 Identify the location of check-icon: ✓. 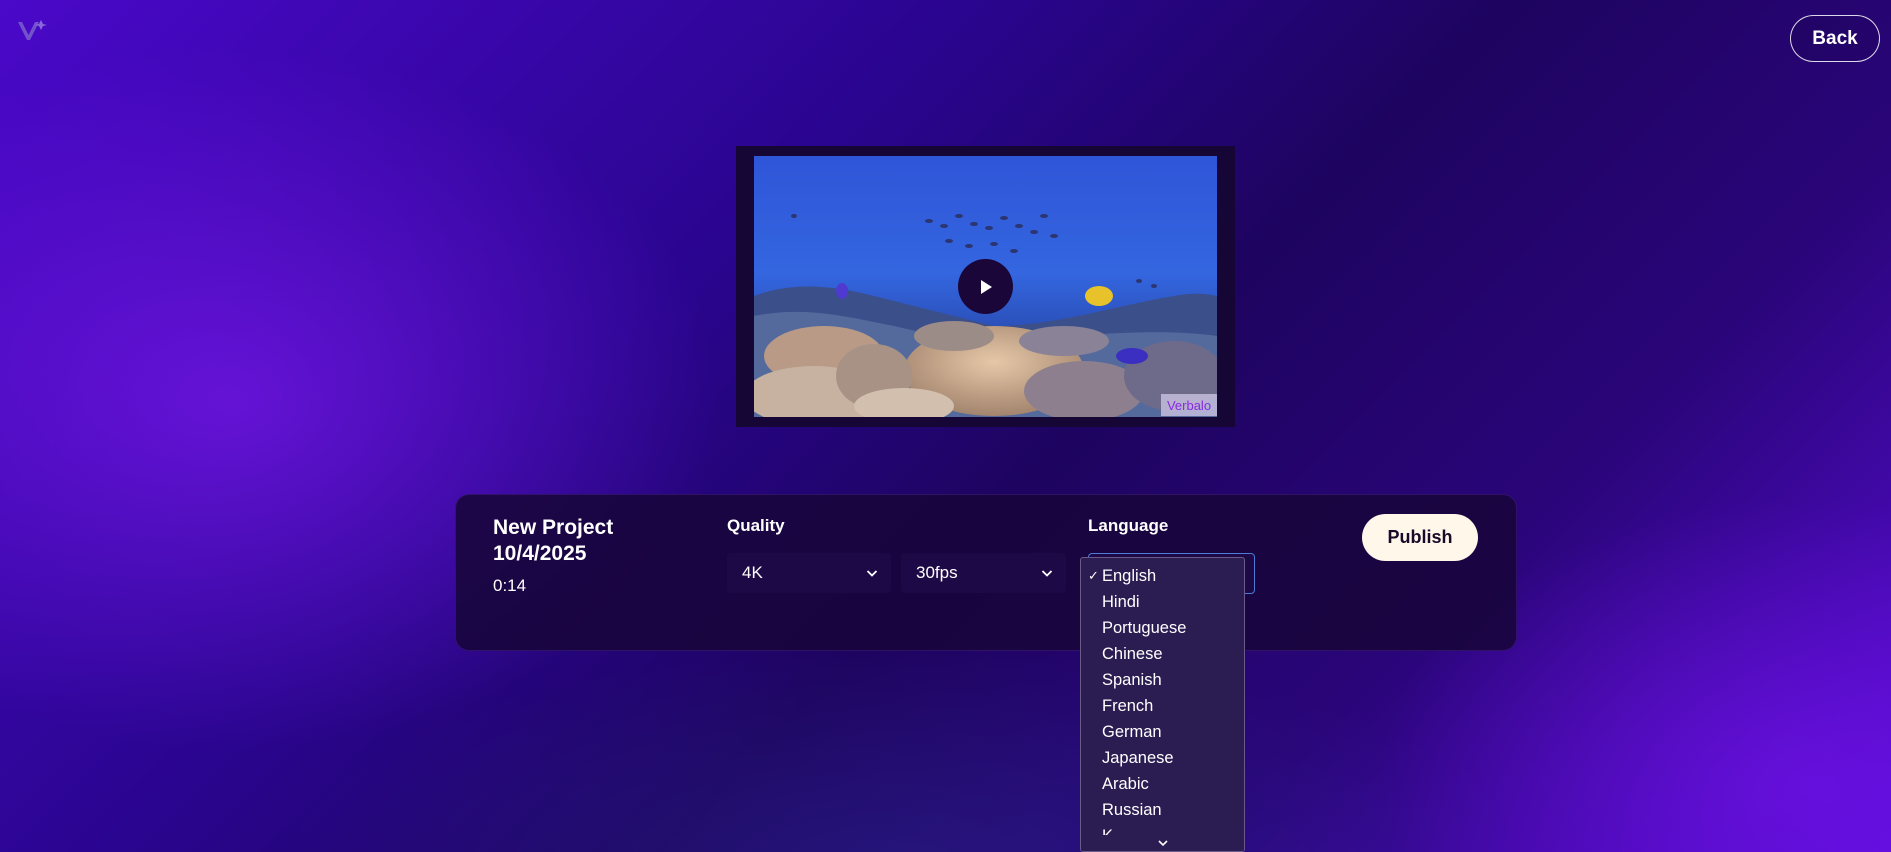
(1093, 575).